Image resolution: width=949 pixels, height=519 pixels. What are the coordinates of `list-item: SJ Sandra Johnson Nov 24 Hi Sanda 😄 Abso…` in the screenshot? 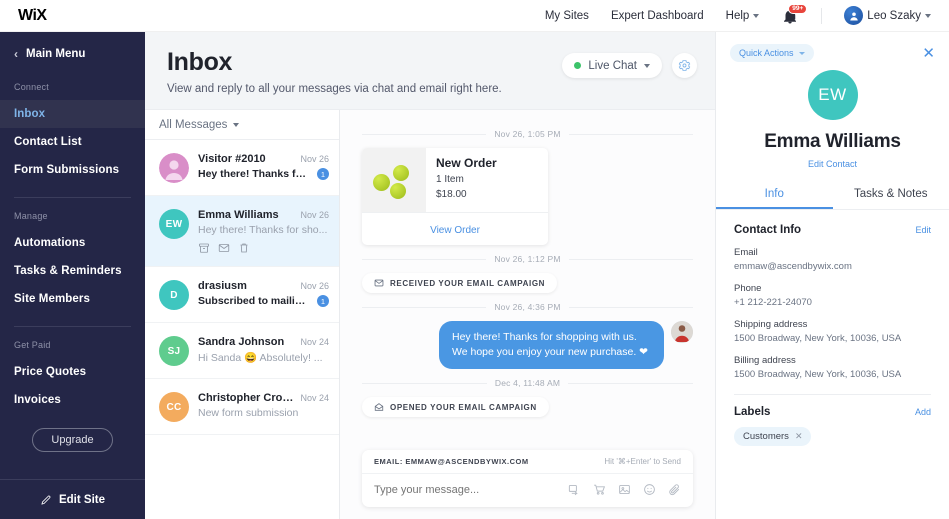 It's located at (242, 351).